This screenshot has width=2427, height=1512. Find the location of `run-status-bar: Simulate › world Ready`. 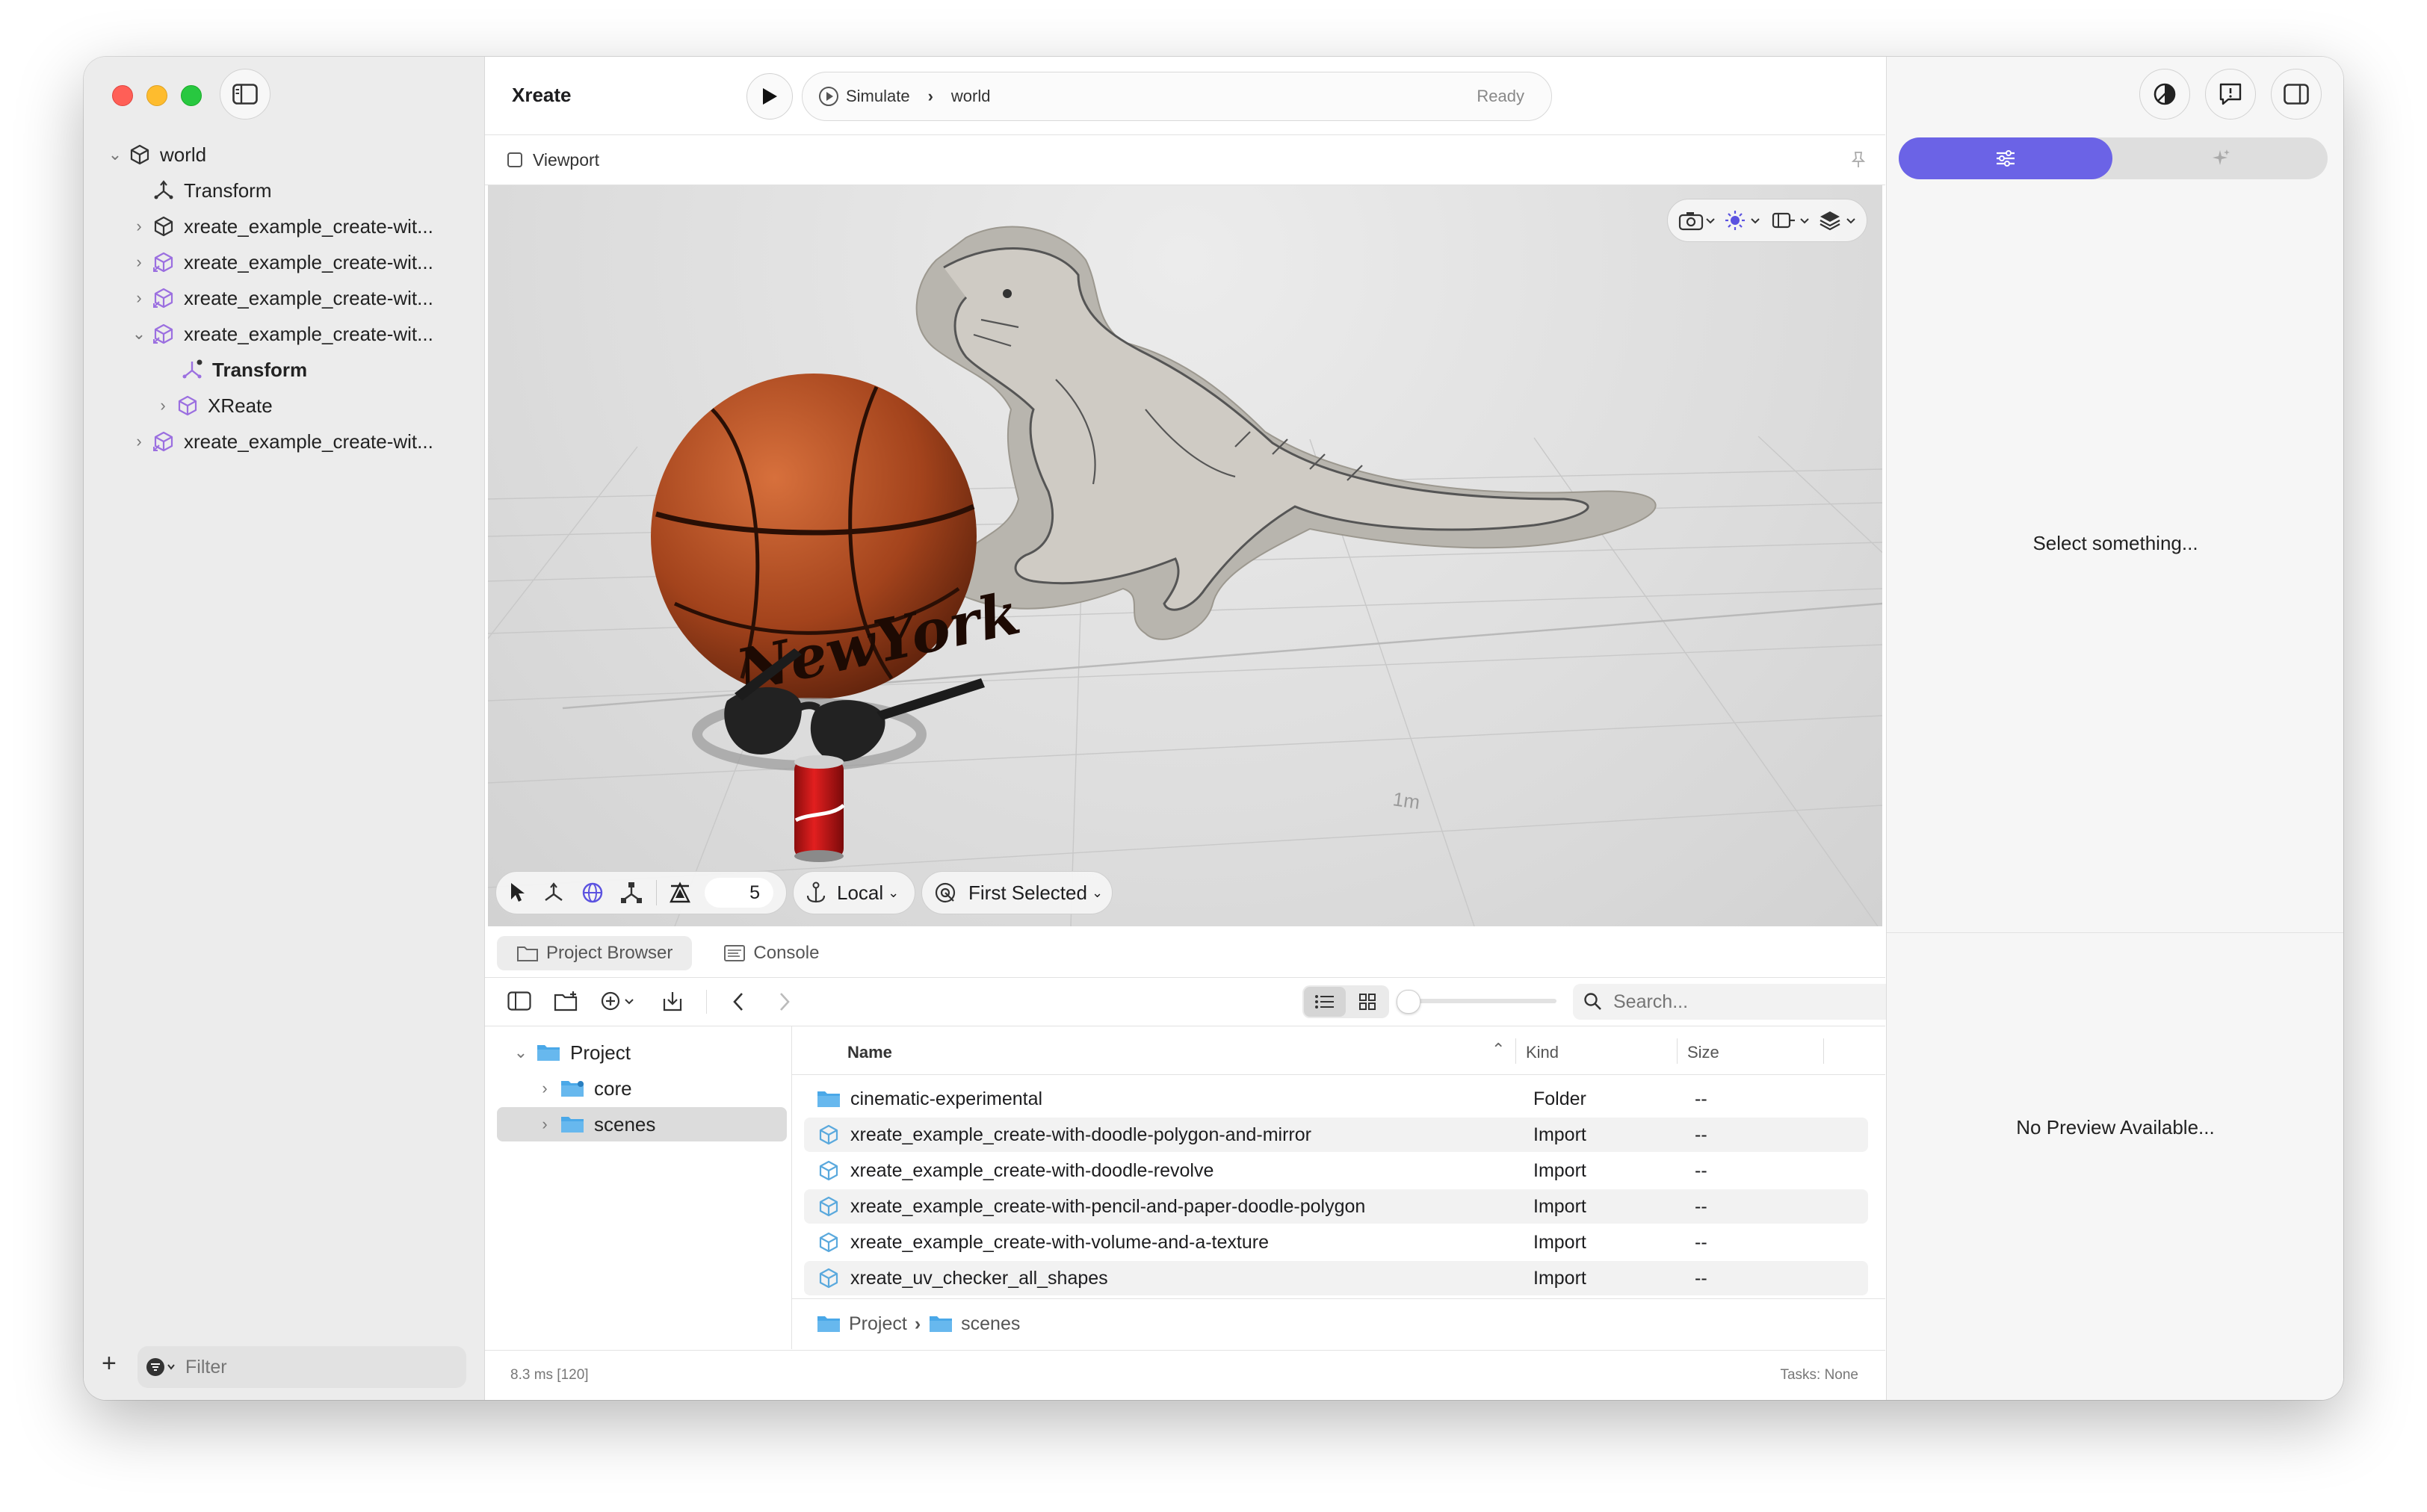

run-status-bar: Simulate › world Ready is located at coordinates (1177, 97).